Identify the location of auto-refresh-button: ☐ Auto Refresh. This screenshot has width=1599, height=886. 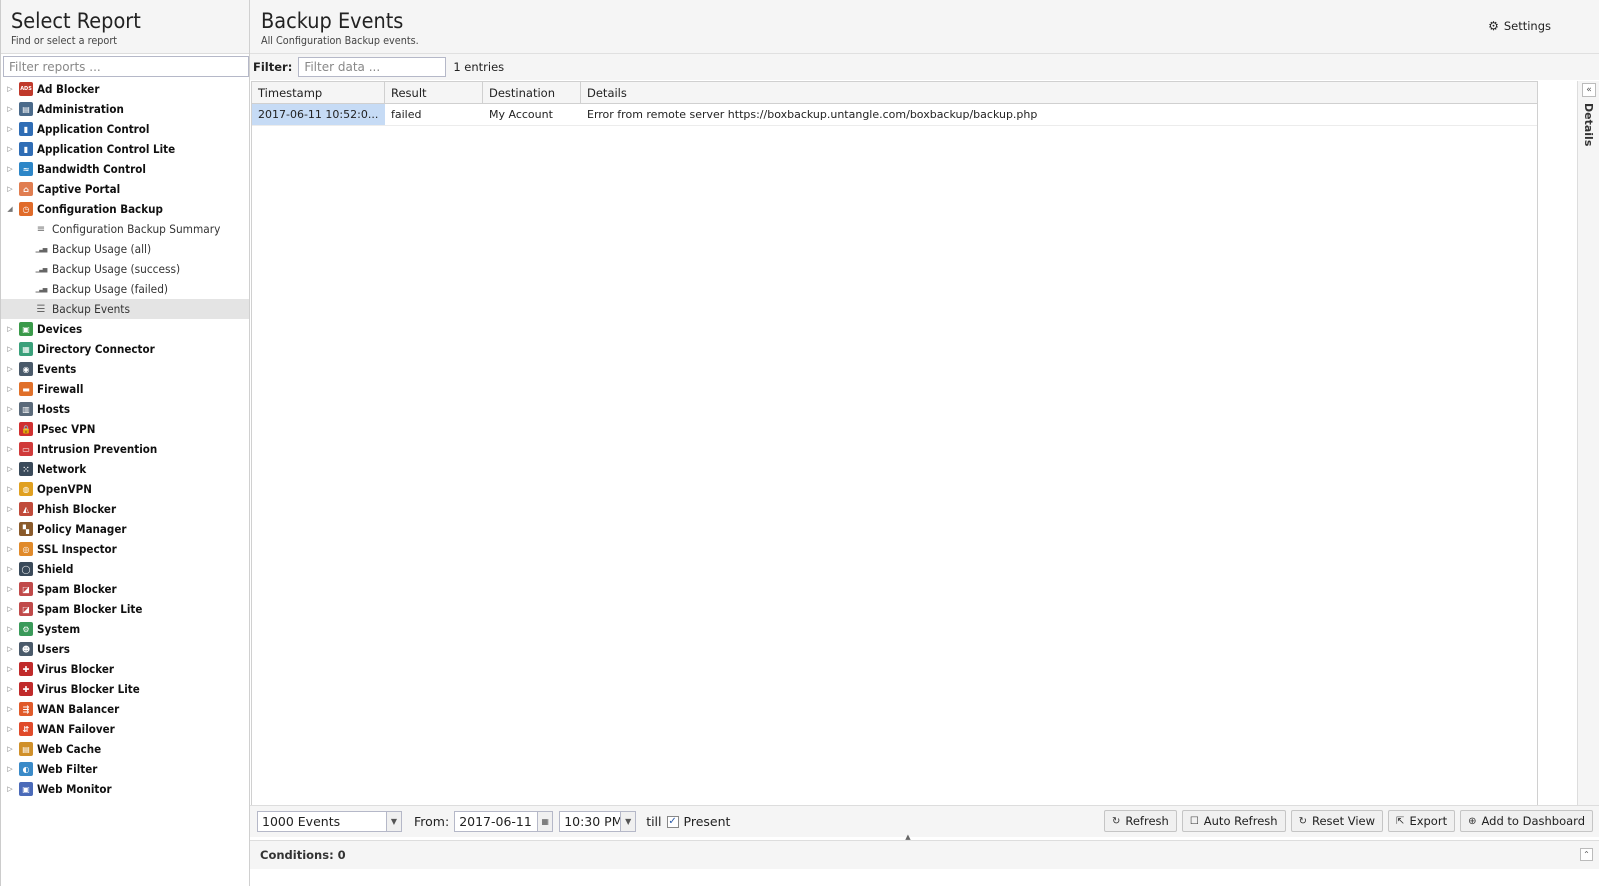
(1233, 821).